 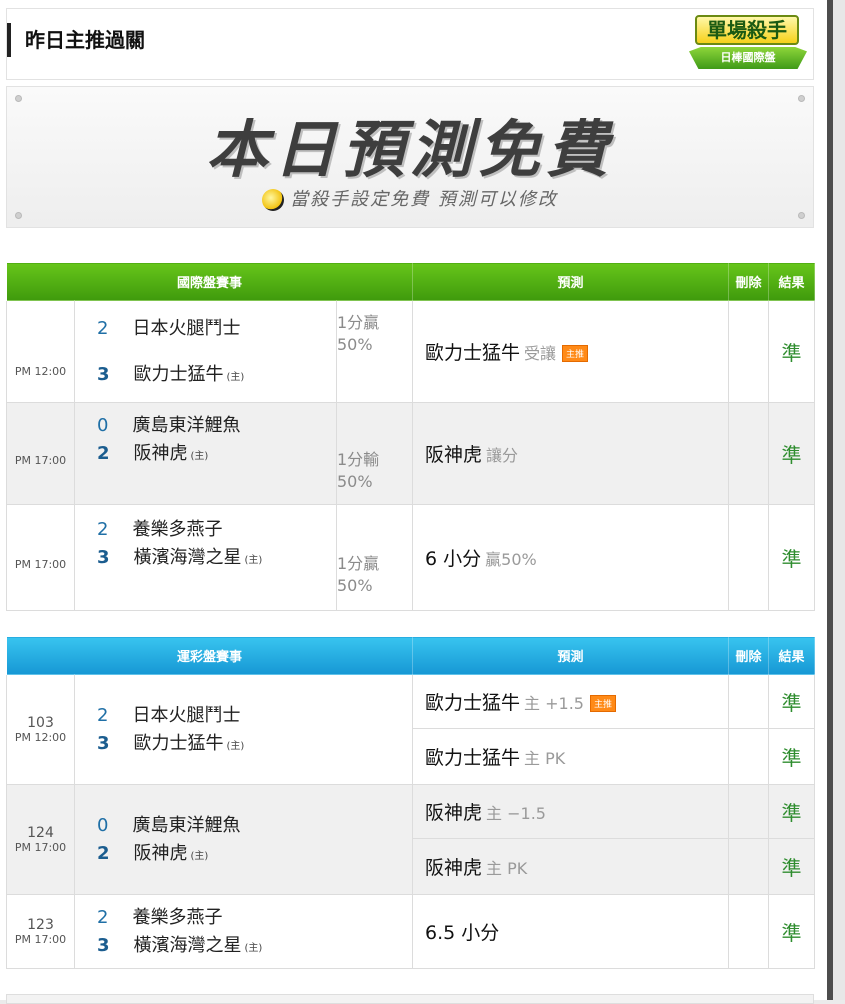 What do you see at coordinates (748, 58) in the screenshot?
I see `badge-ribbon: 日棒國際盤` at bounding box center [748, 58].